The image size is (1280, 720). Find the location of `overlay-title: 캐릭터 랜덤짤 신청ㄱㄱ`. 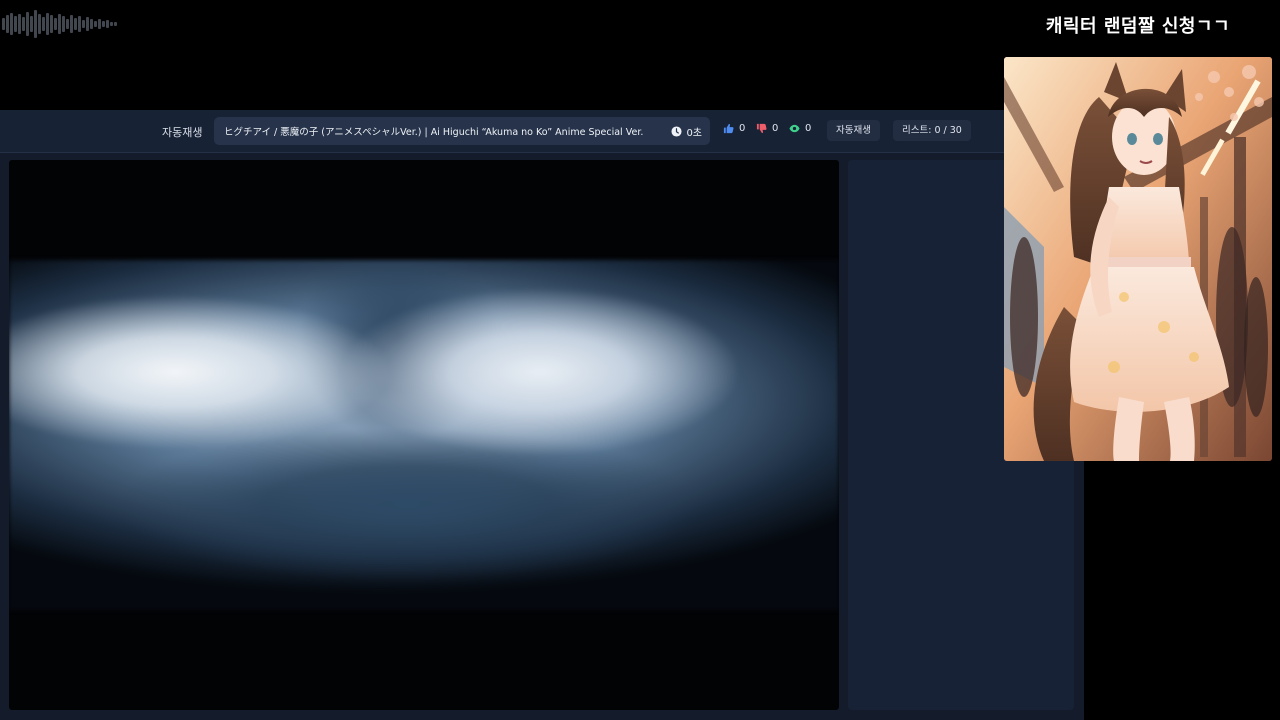

overlay-title: 캐릭터 랜덤짤 신청ㄱㄱ is located at coordinates (1138, 26).